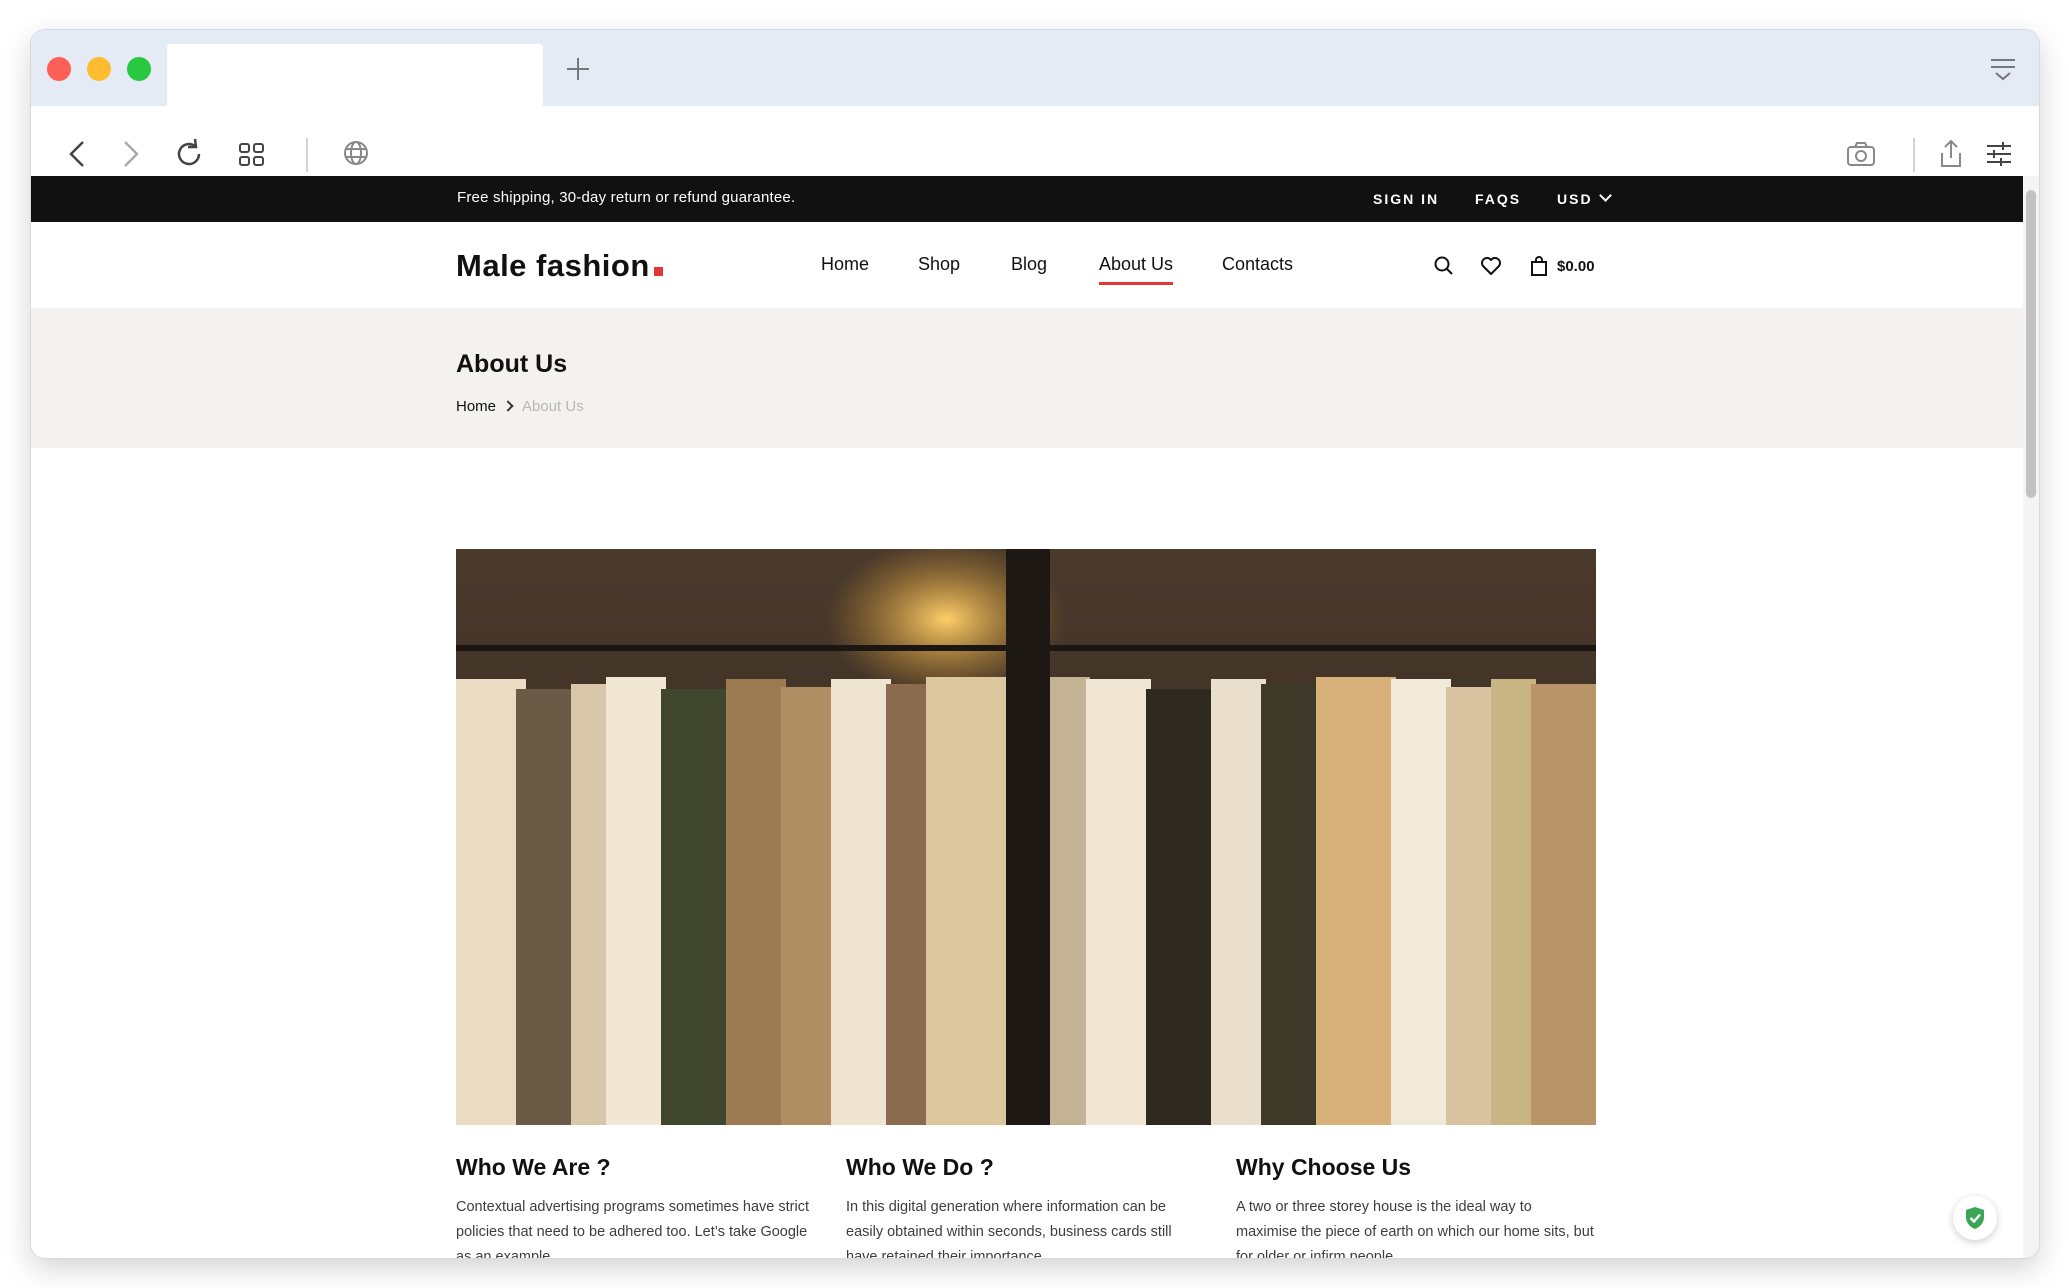 This screenshot has height=1288, width=2069. What do you see at coordinates (1491, 266) in the screenshot?
I see `heart-icon` at bounding box center [1491, 266].